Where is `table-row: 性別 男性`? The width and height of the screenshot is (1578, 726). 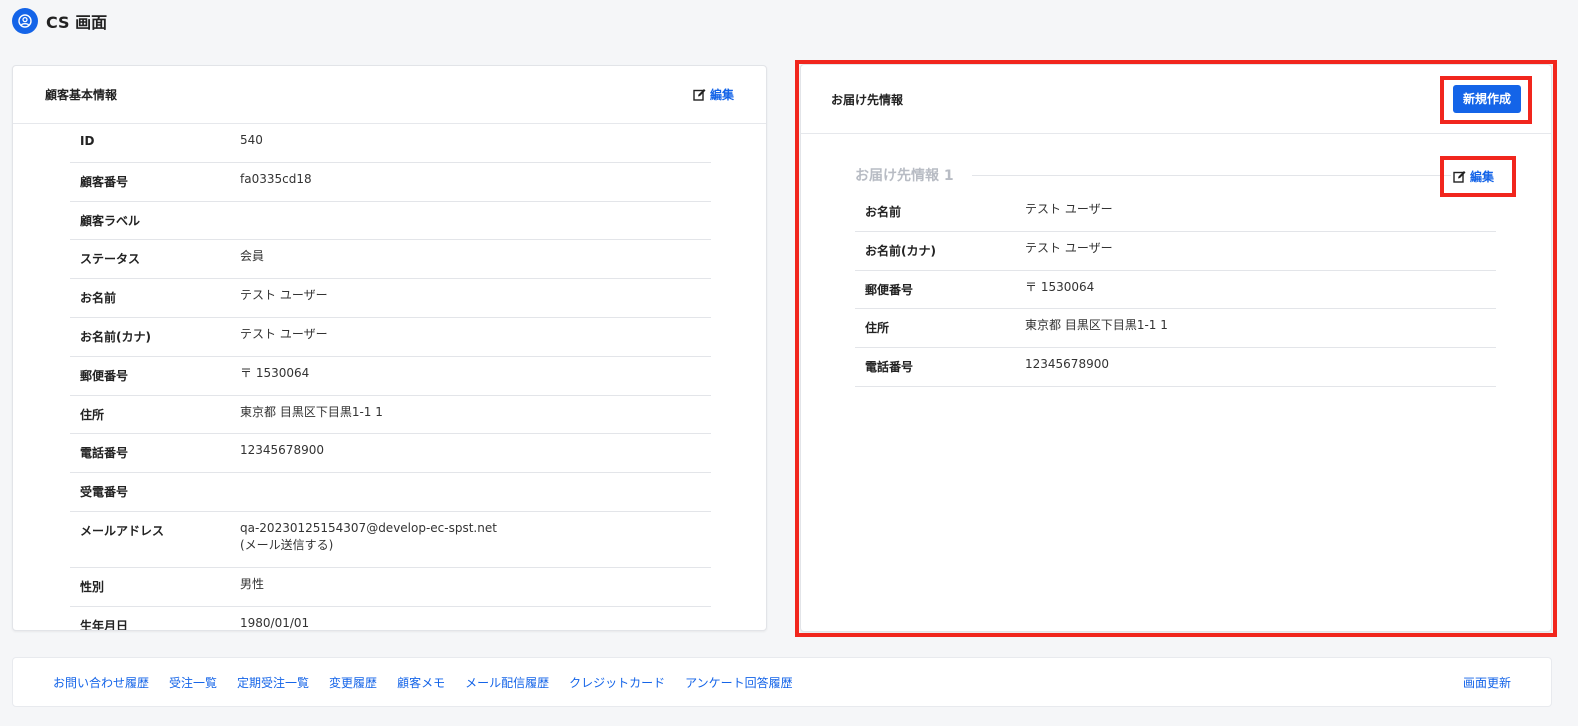 table-row: 性別 男性 is located at coordinates (390, 587).